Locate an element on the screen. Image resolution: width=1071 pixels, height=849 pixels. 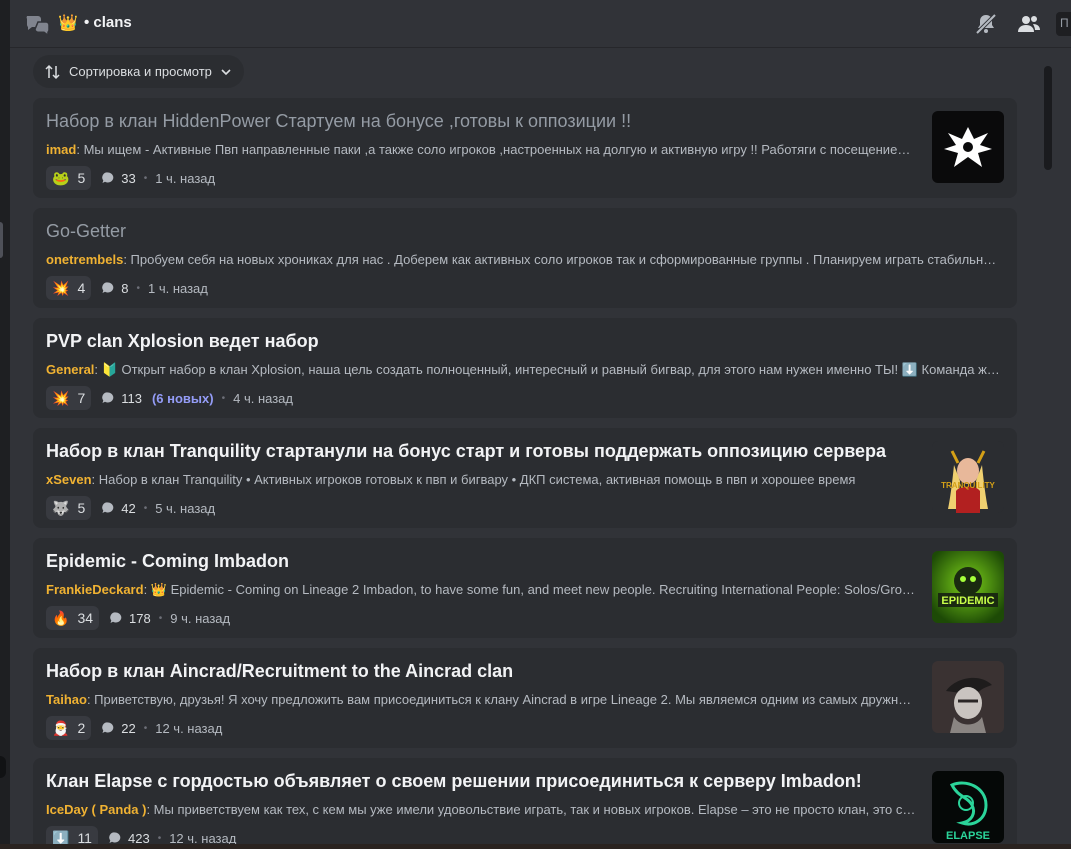
reaction-chip: 🐸 5 is located at coordinates (69, 178).